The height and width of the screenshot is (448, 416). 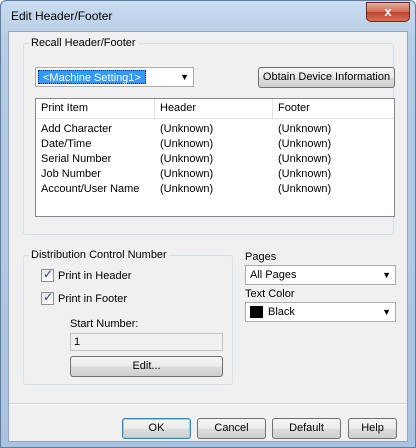 What do you see at coordinates (320, 275) in the screenshot?
I see `pages-select: All Pages ▼` at bounding box center [320, 275].